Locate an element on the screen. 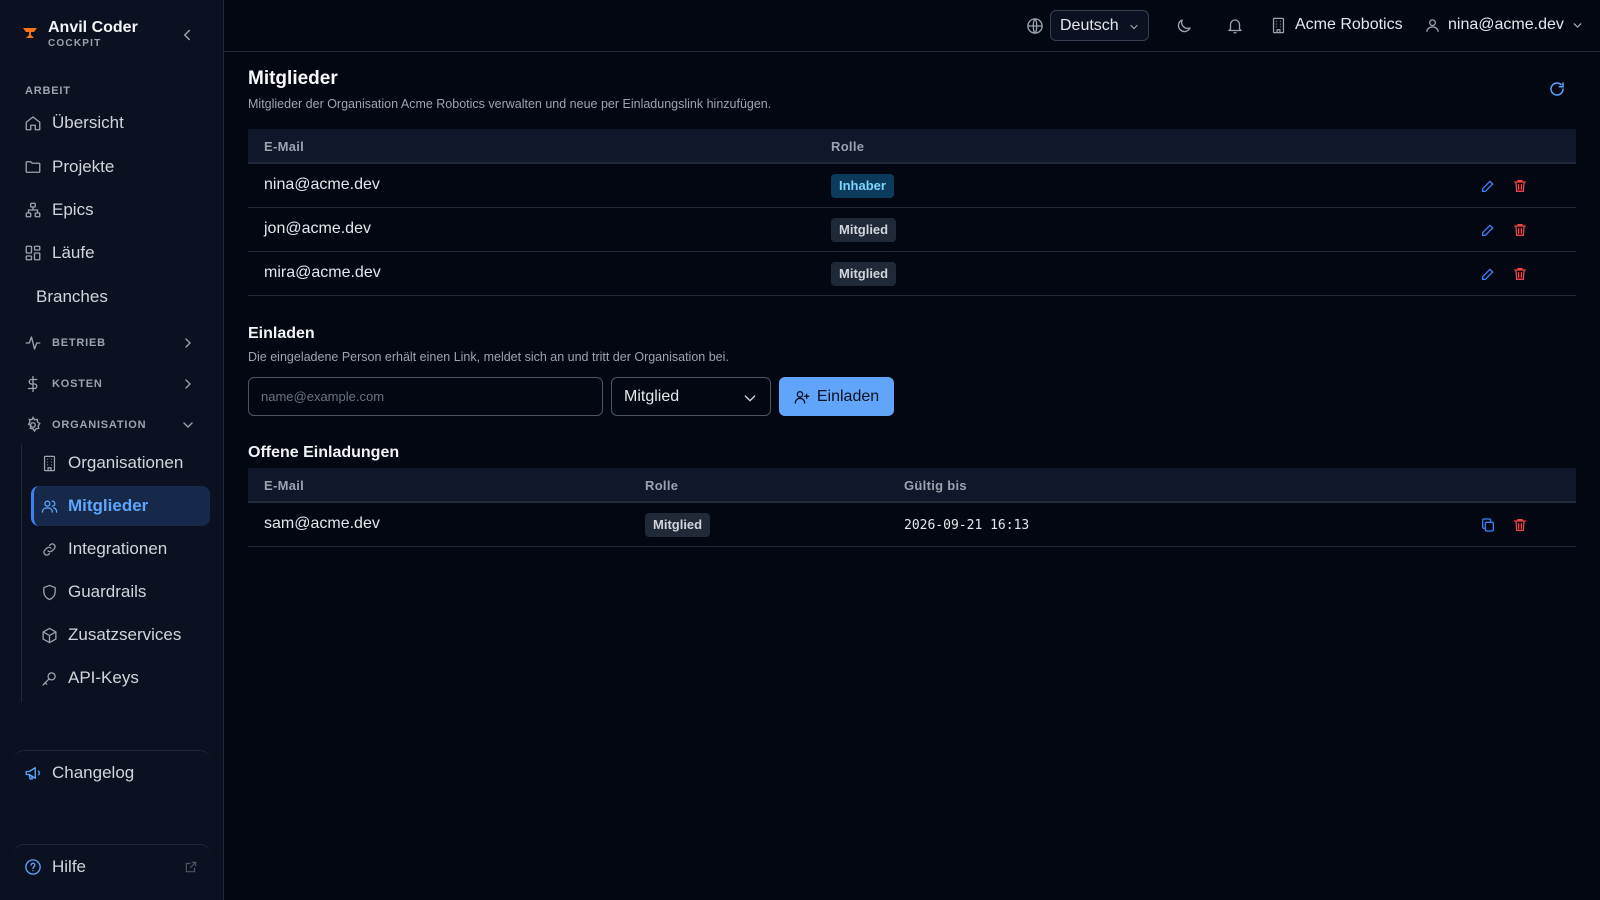  table-row: mira@acme.dev Mitglied is located at coordinates (912, 273).